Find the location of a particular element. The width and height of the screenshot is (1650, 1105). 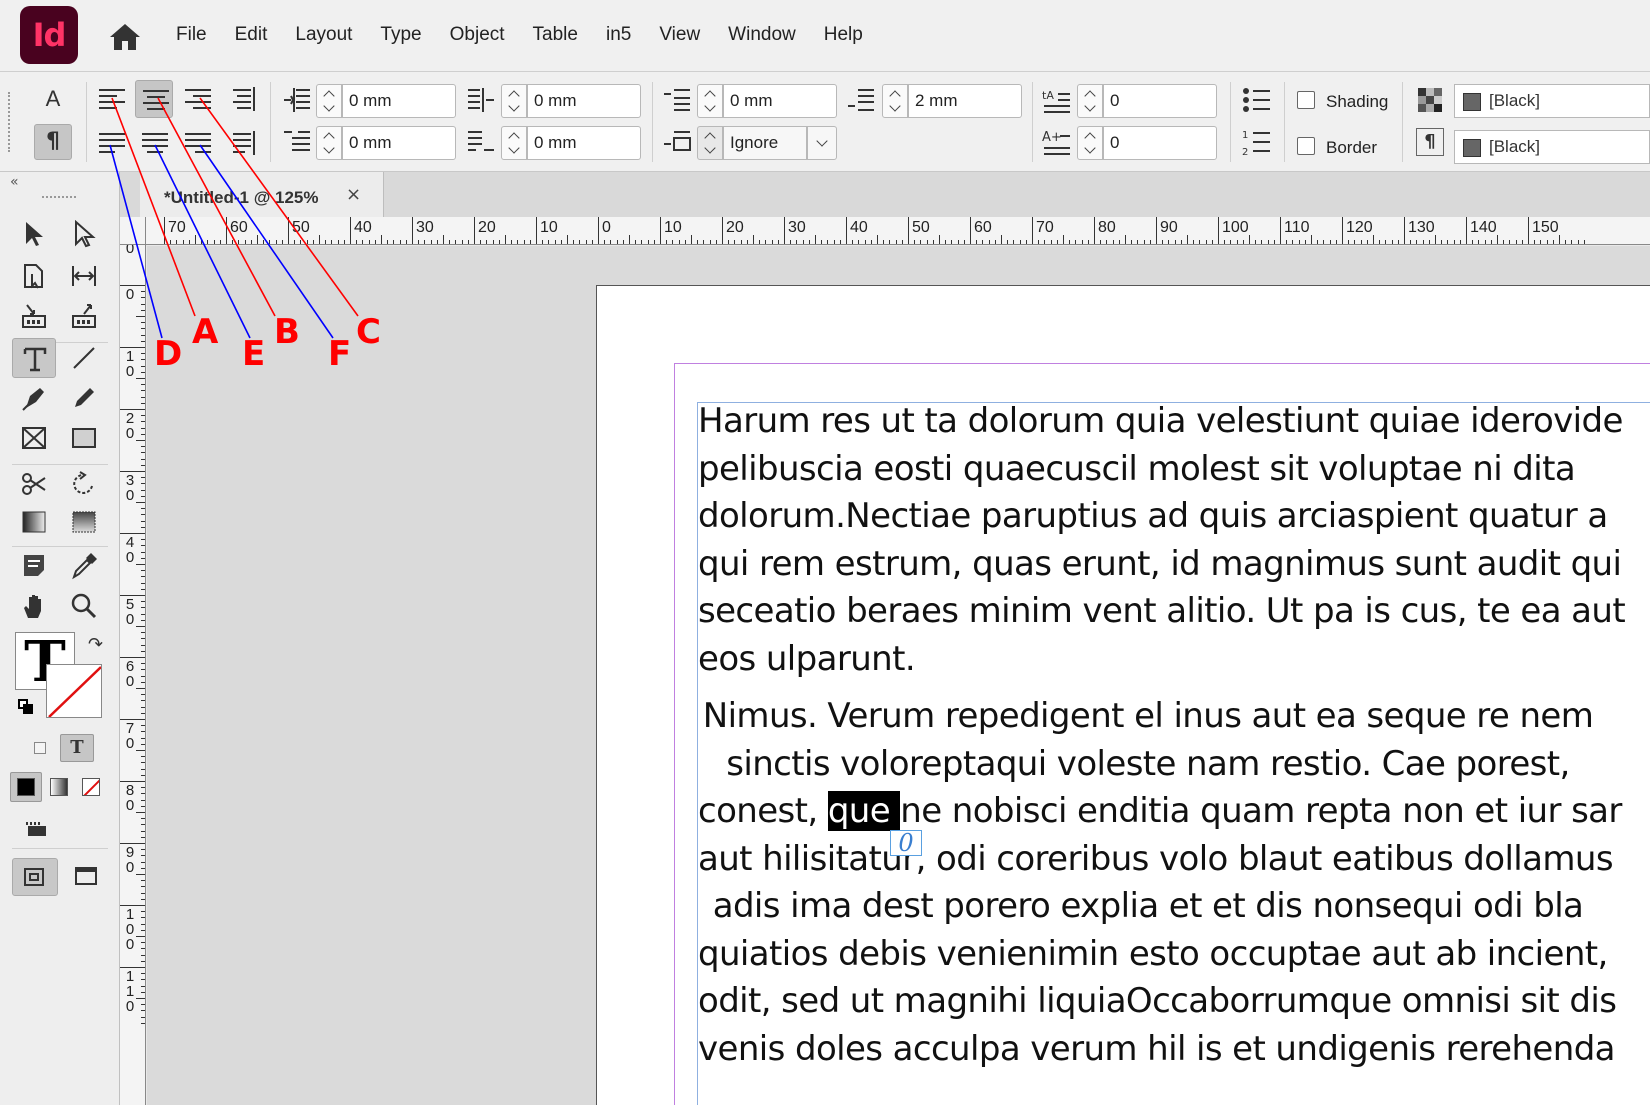

apply-gradient-button is located at coordinates (59, 787).